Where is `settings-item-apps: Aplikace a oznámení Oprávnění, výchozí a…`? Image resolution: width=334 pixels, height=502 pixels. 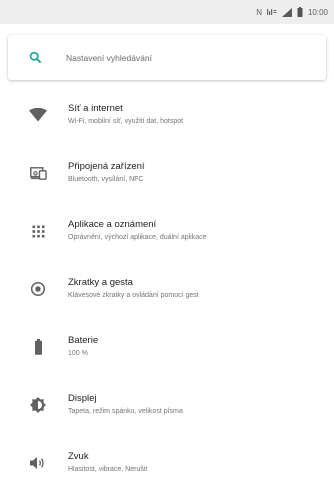 settings-item-apps: Aplikace a oznámení Oprávnění, výchozí a… is located at coordinates (167, 231).